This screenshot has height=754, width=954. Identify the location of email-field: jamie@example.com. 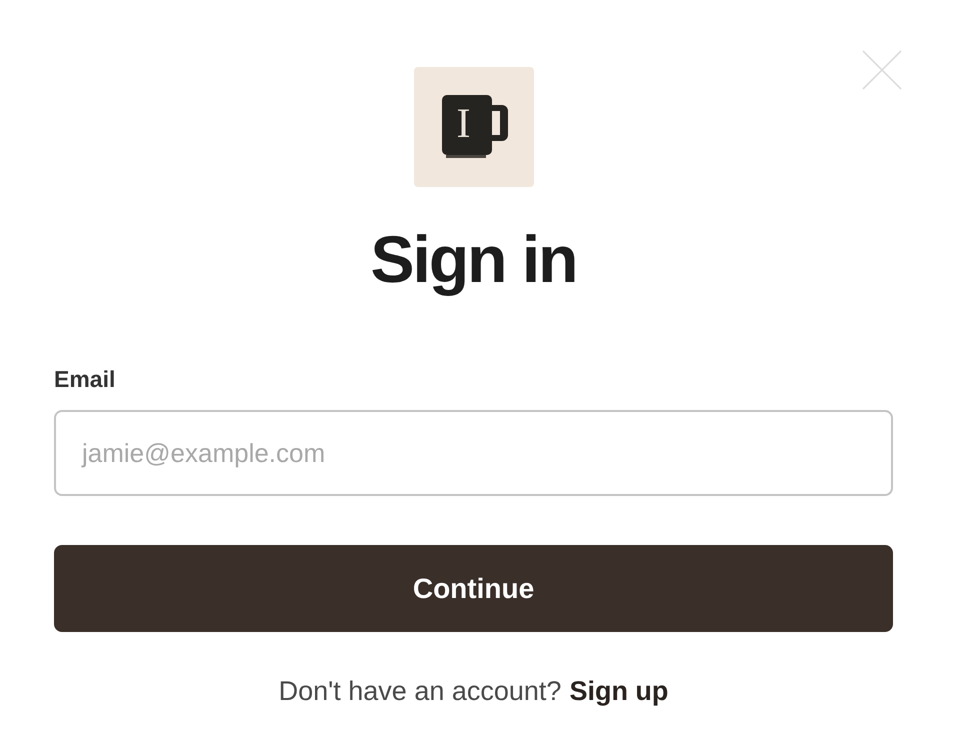
(473, 453).